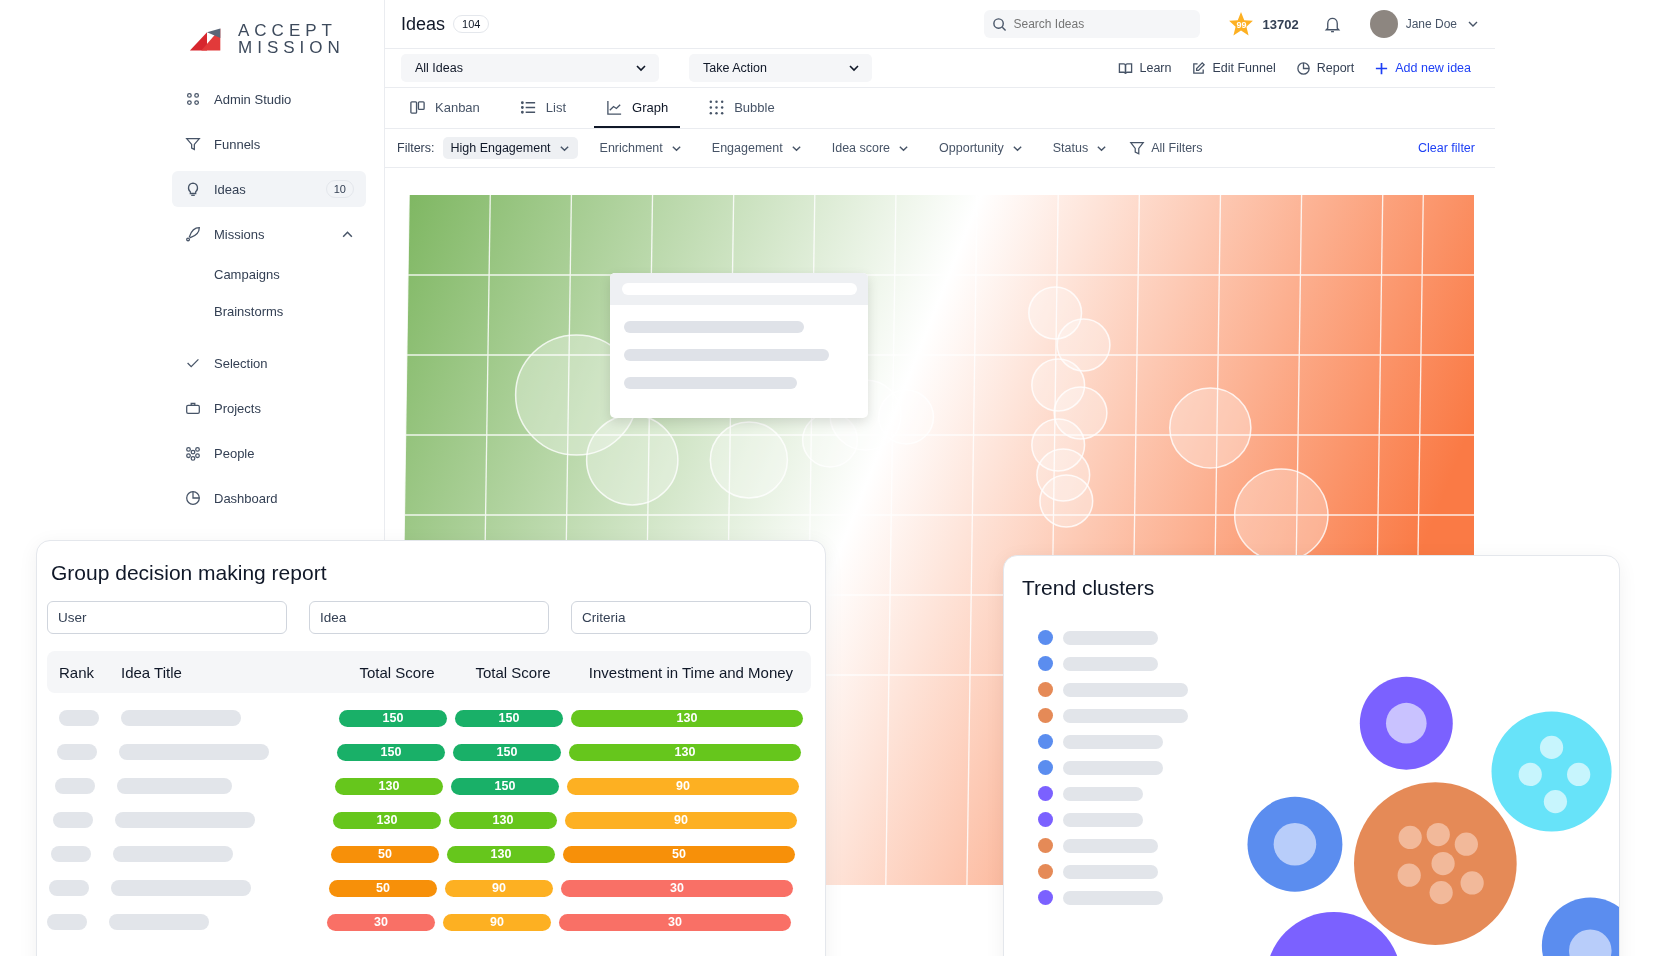 Image resolution: width=1654 pixels, height=956 pixels. Describe the element at coordinates (1244, 68) in the screenshot. I see `toolbar-link: Edit Funnel` at that location.